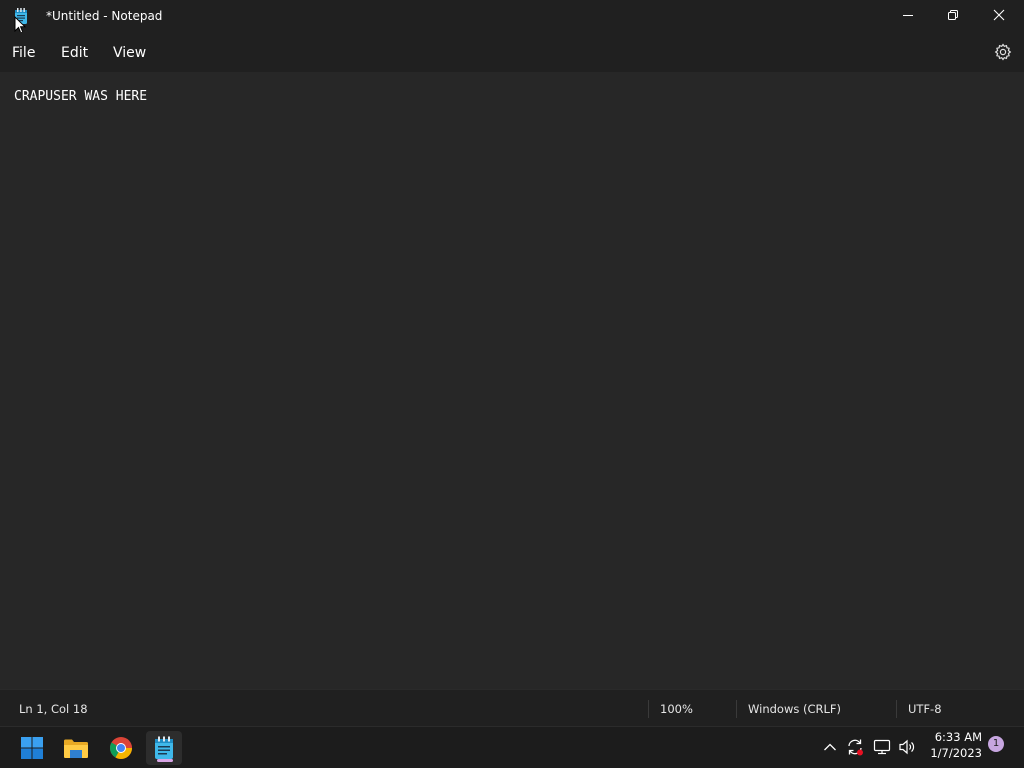 Image resolution: width=1024 pixels, height=768 pixels. Describe the element at coordinates (80, 97) in the screenshot. I see `editor-content: CRAPUSER WAS HERE` at that location.